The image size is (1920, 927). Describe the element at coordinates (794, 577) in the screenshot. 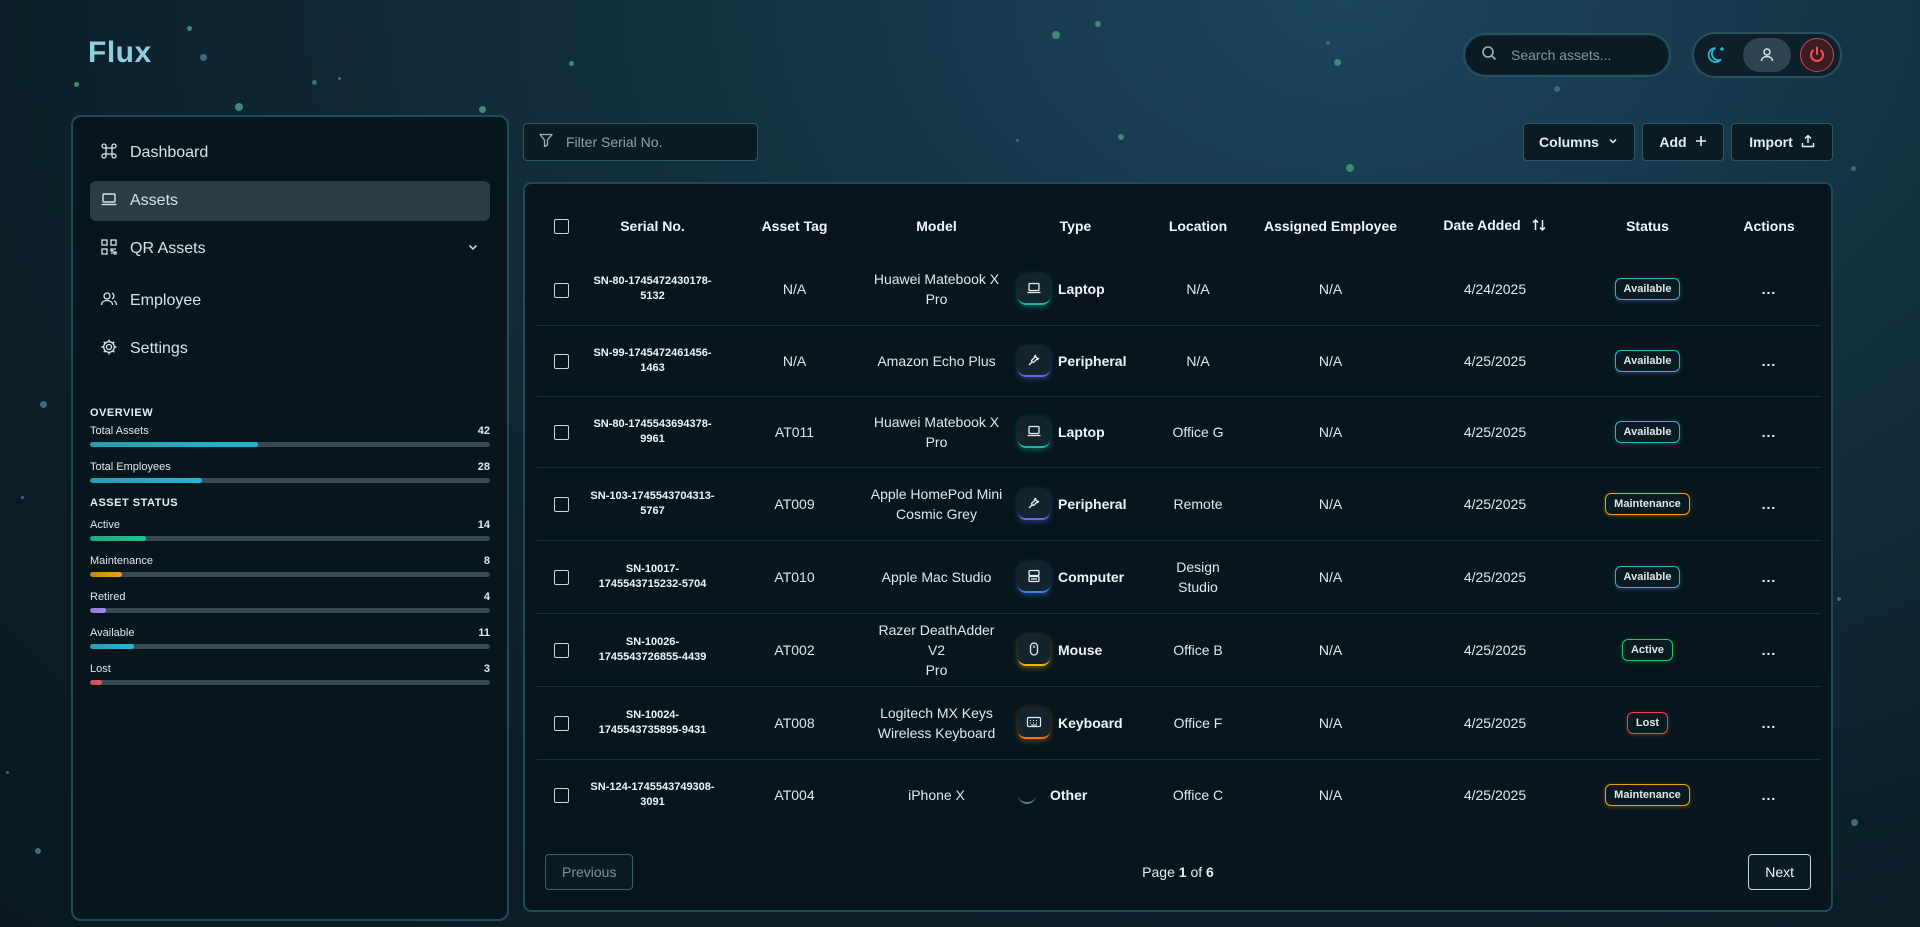

I see `asset-tag: AT010` at that location.